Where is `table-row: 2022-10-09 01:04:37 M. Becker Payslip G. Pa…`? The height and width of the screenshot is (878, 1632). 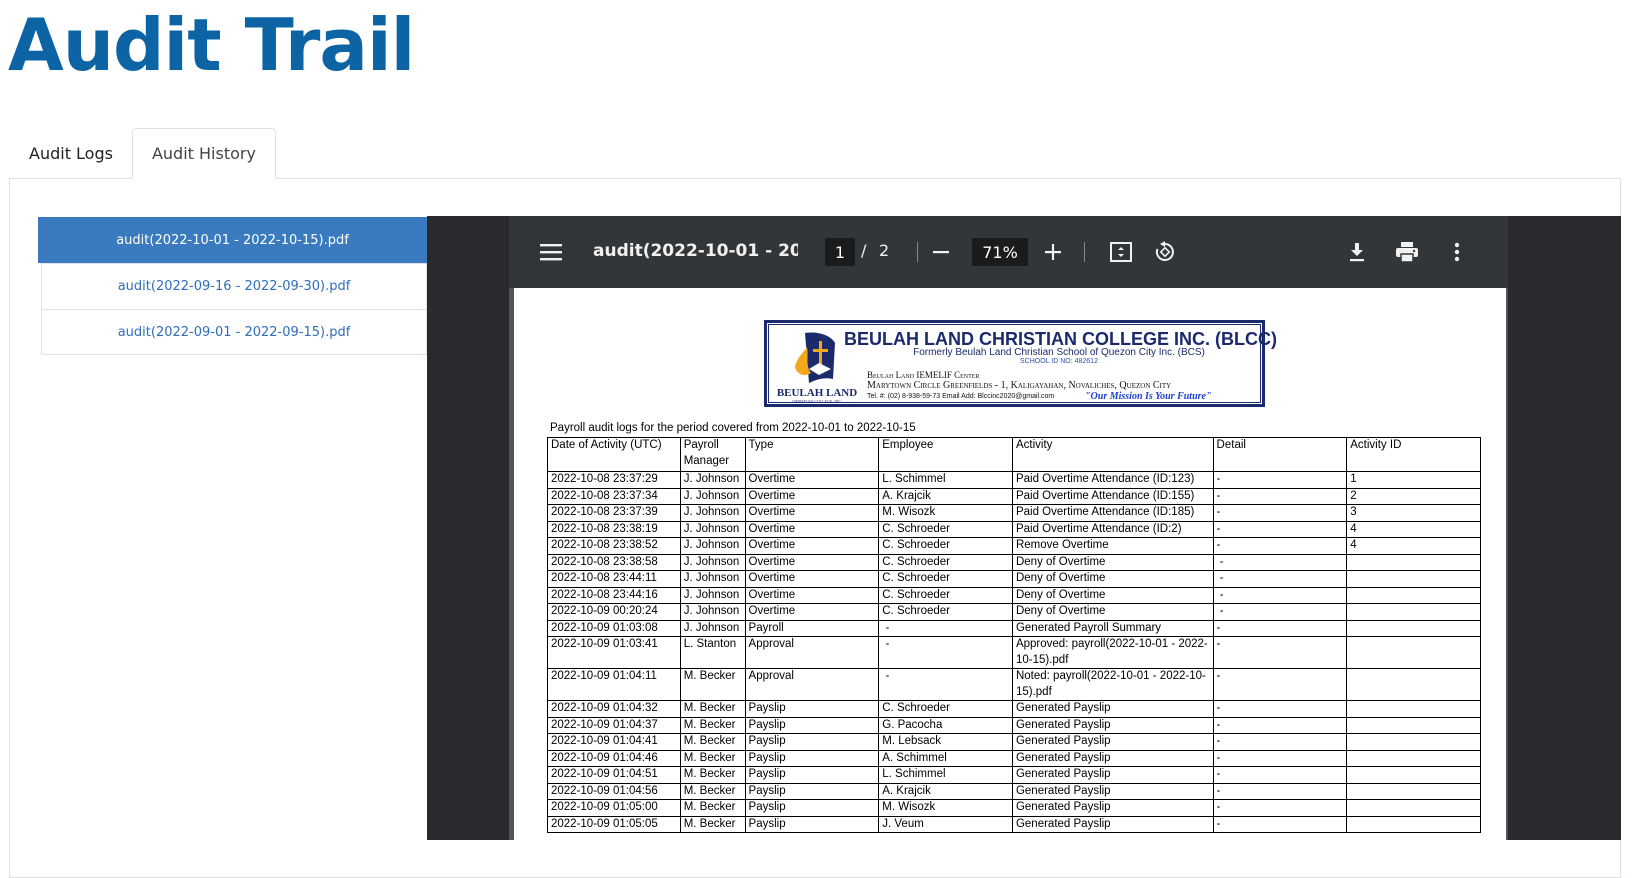 table-row: 2022-10-09 01:04:37 M. Becker Payslip G. Pa… is located at coordinates (1014, 725).